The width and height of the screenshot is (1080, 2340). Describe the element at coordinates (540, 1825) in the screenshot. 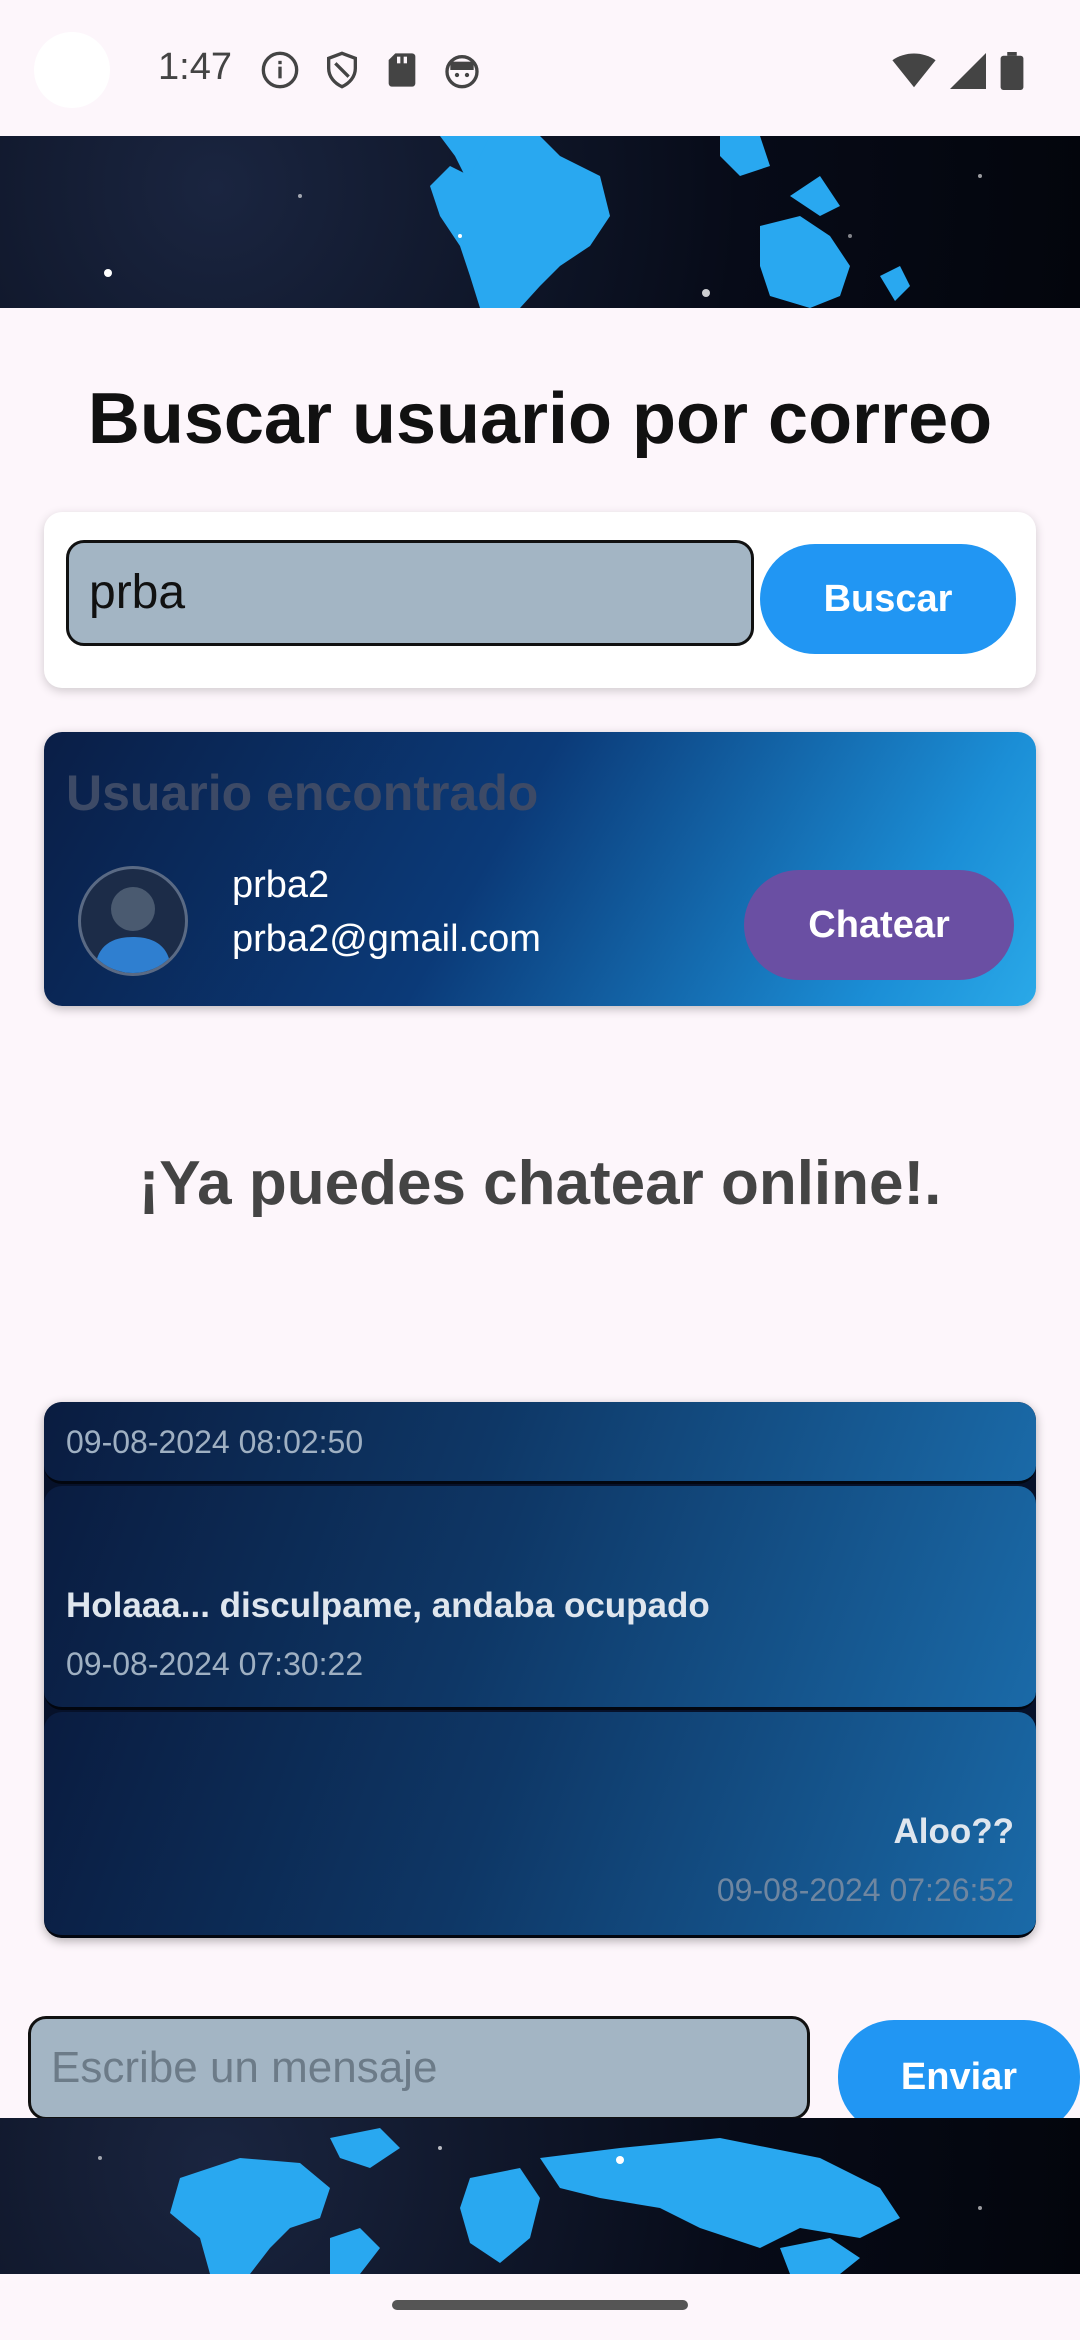

I see `message-item: Aloo?? 09-08-2024 07:26:52` at that location.